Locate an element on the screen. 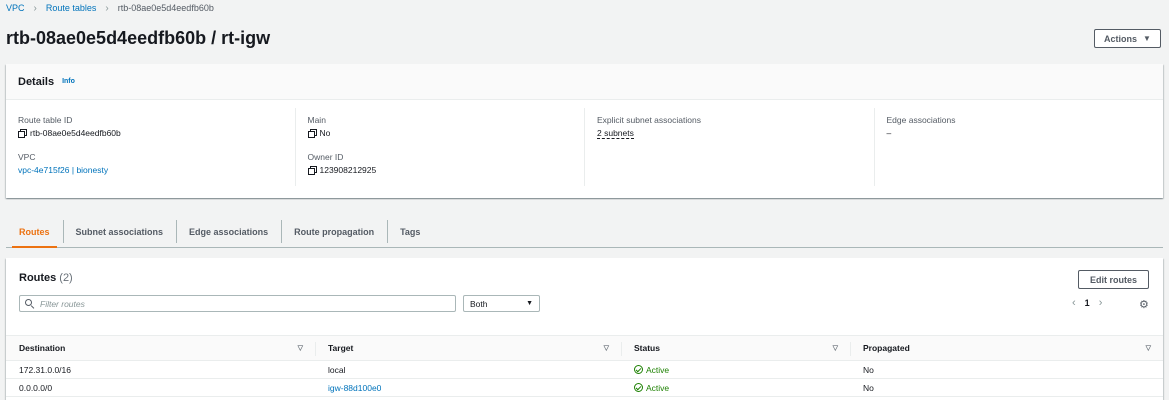 The width and height of the screenshot is (1169, 400). target-igw-link: igw-88d100e0 is located at coordinates (354, 388).